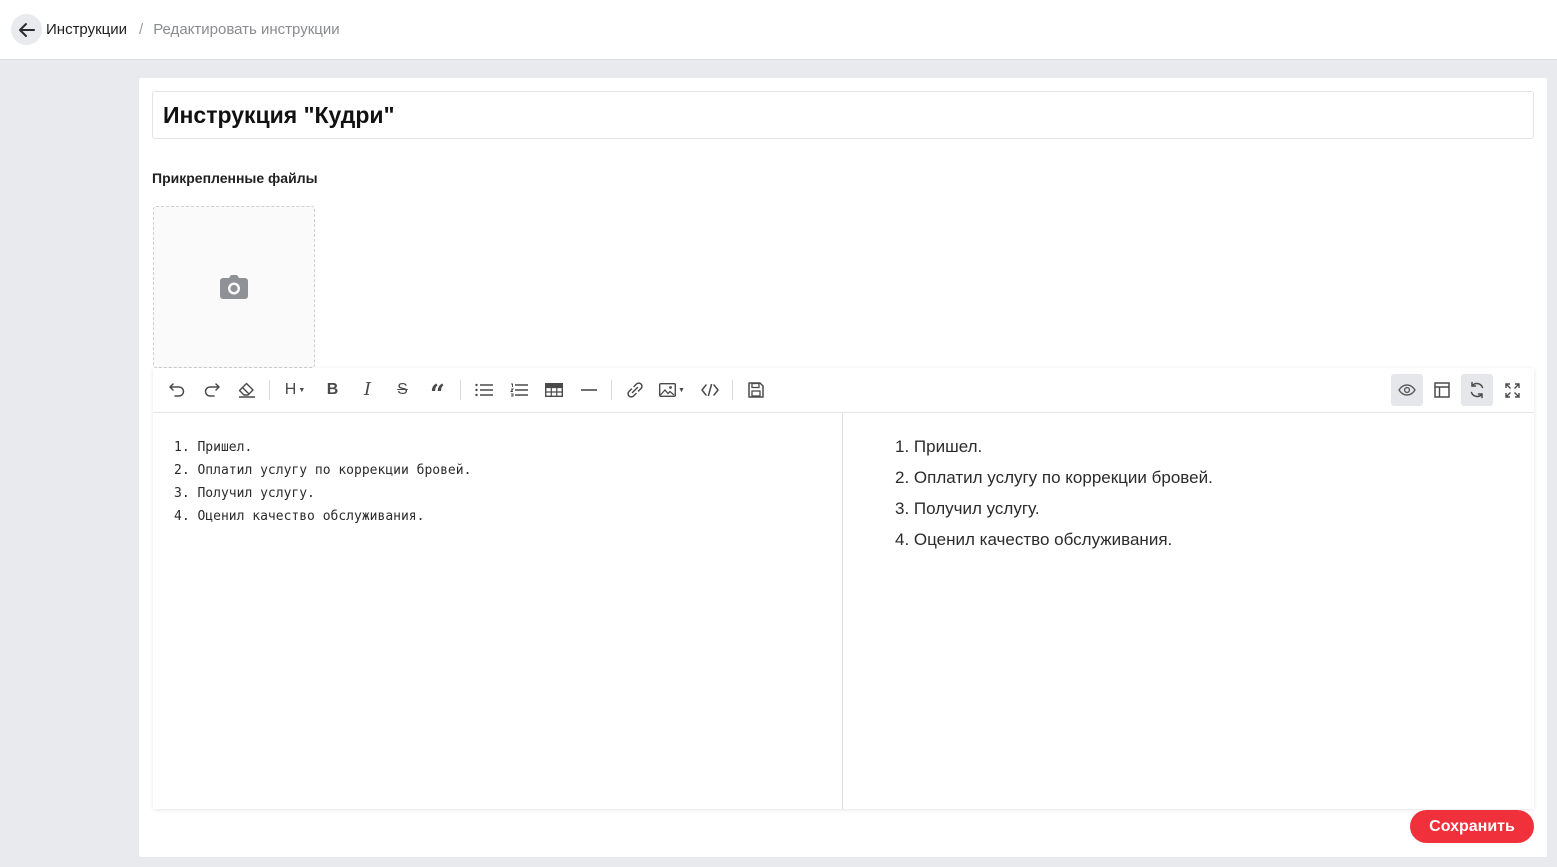  I want to click on bold-icon: B, so click(332, 389).